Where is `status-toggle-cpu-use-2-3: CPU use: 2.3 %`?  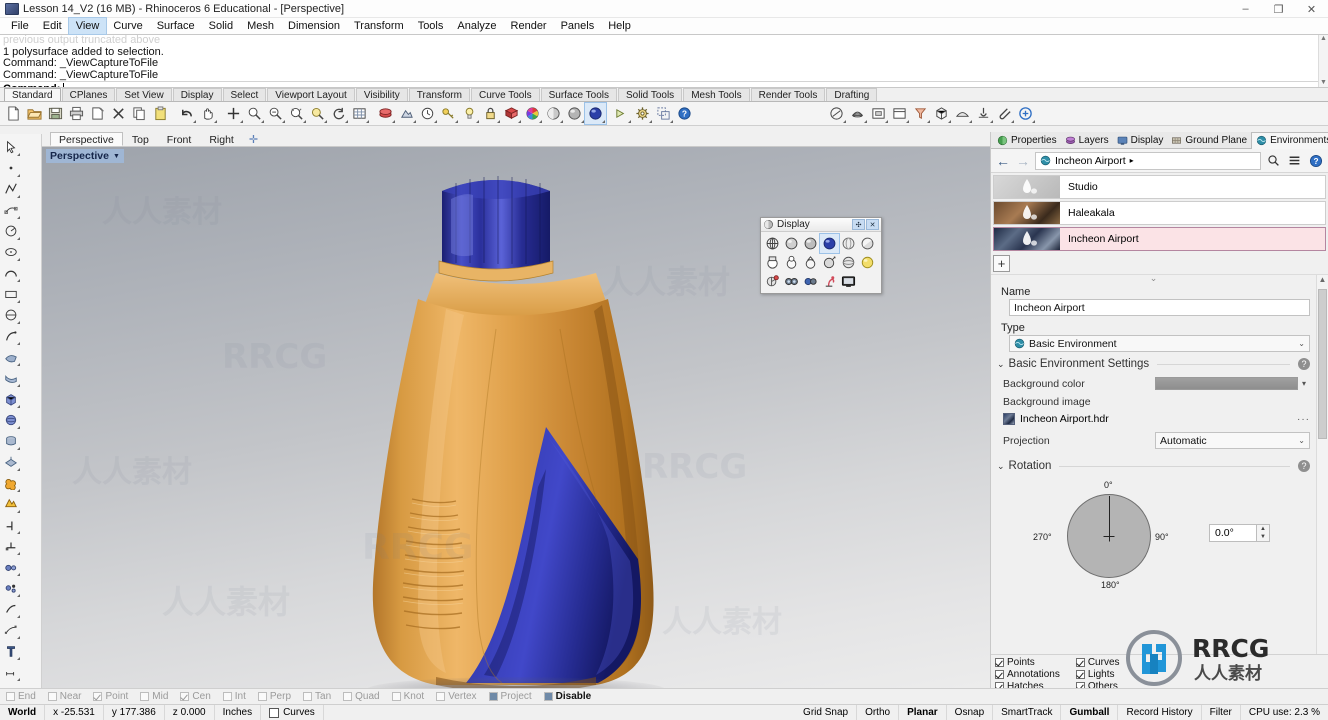
status-toggle-cpu-use-2-3: CPU use: 2.3 % is located at coordinates (1284, 712).